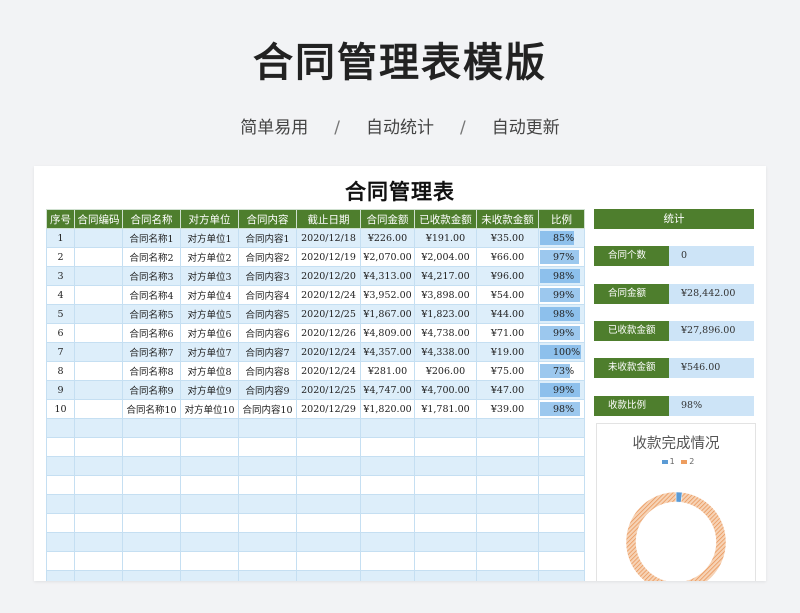  I want to click on cell-ratio: 98%, so click(561, 409).